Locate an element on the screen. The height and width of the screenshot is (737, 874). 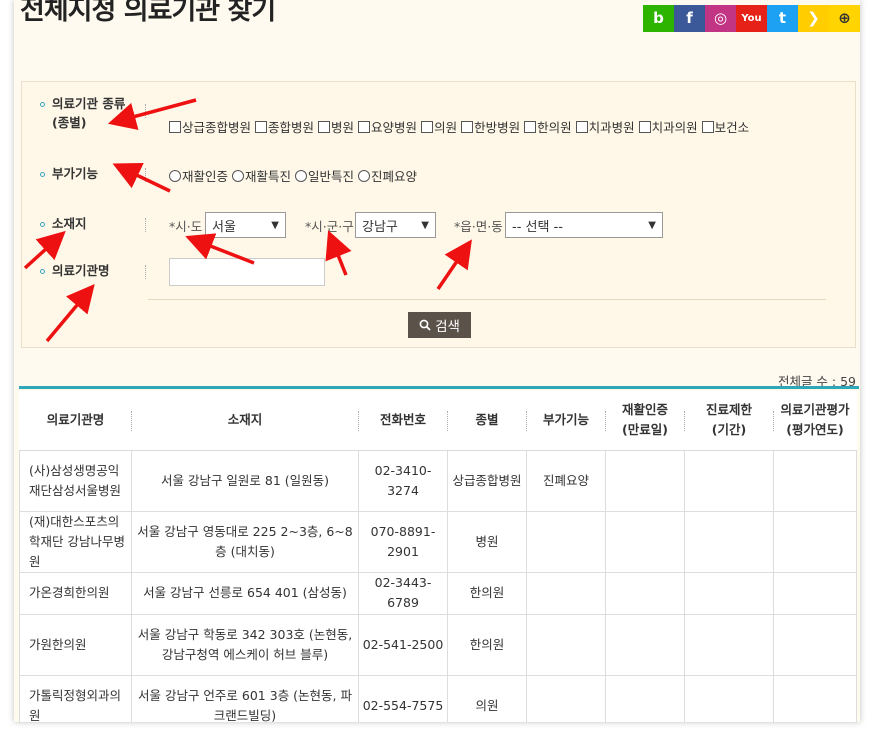
column-header-label: 종별 is located at coordinates (487, 420).